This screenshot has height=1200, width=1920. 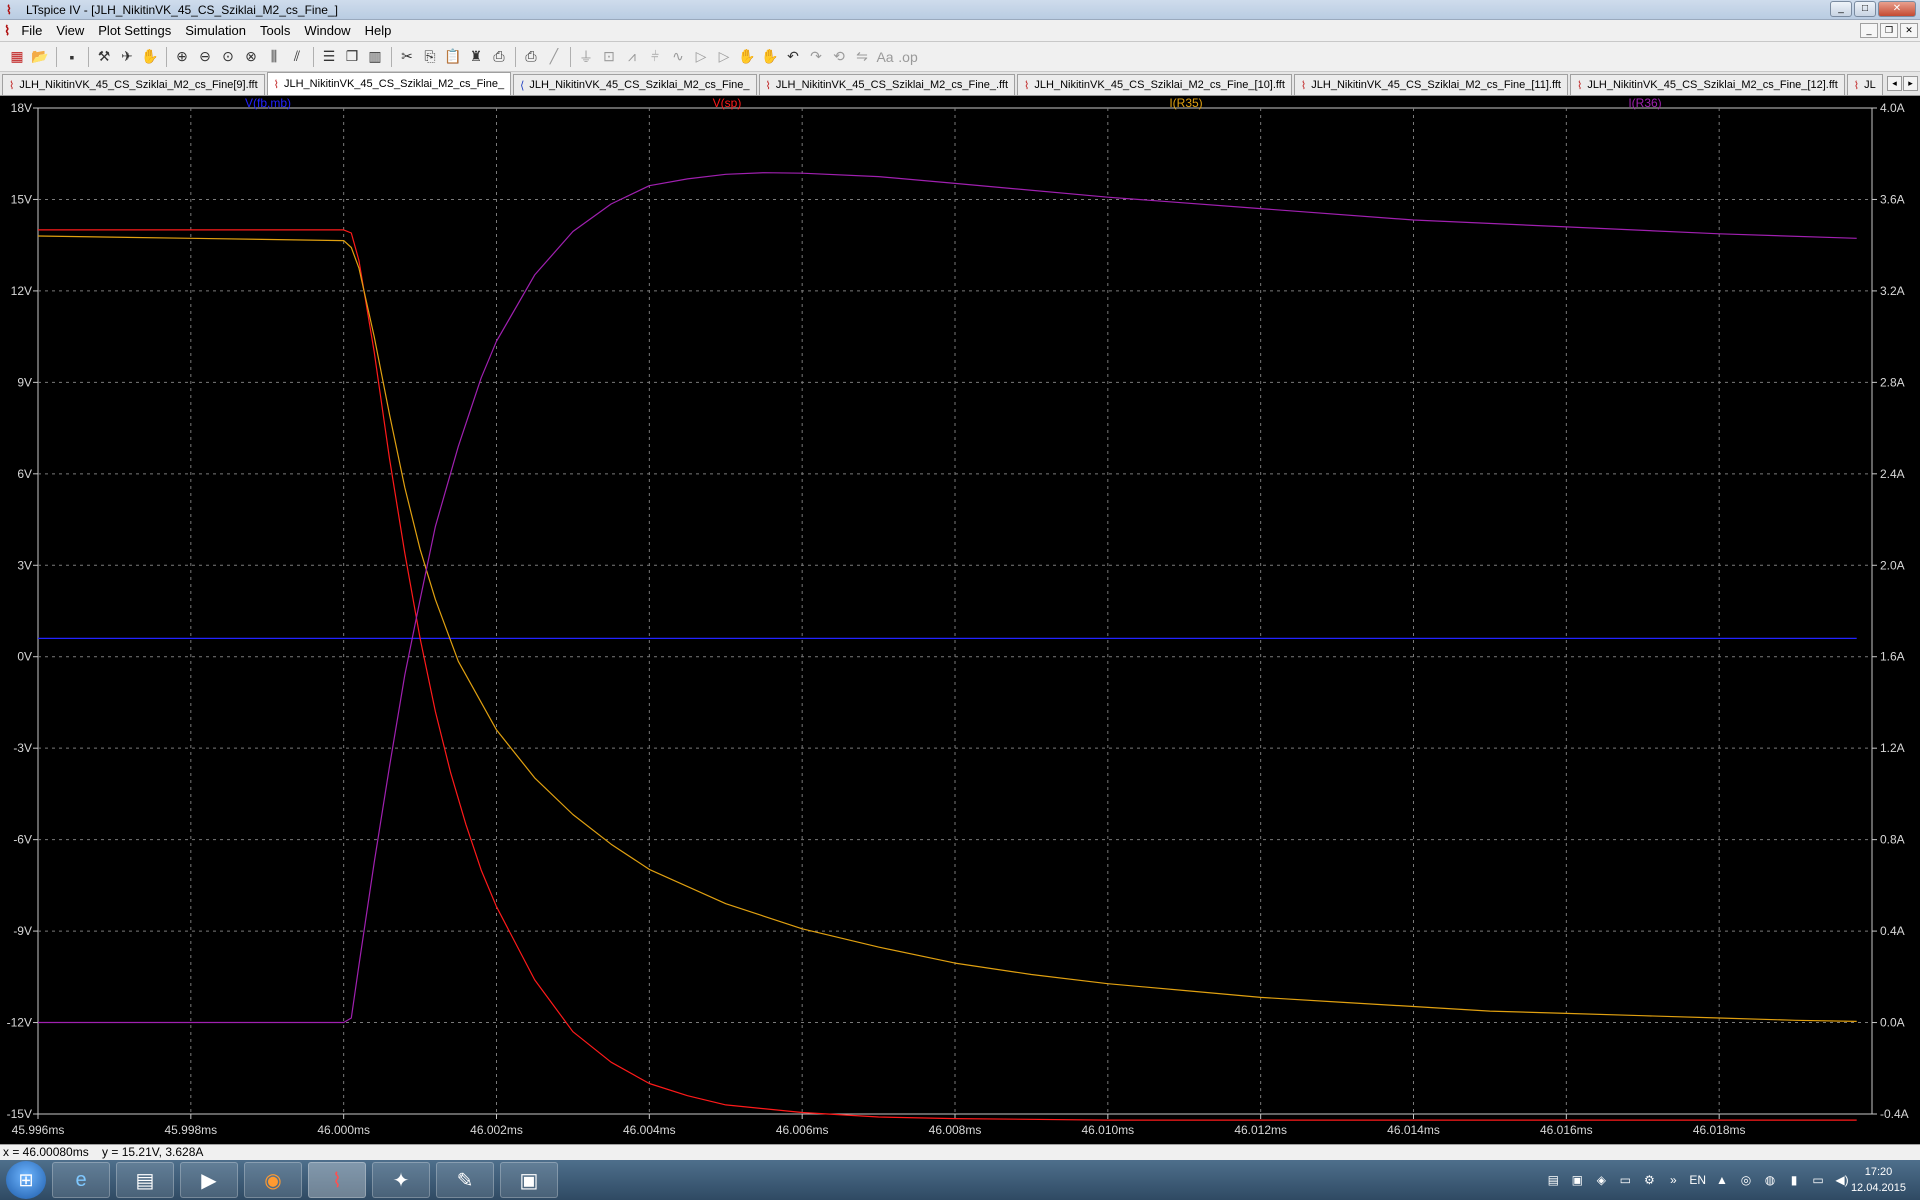 I want to click on save-icon: ▪, so click(x=72, y=57).